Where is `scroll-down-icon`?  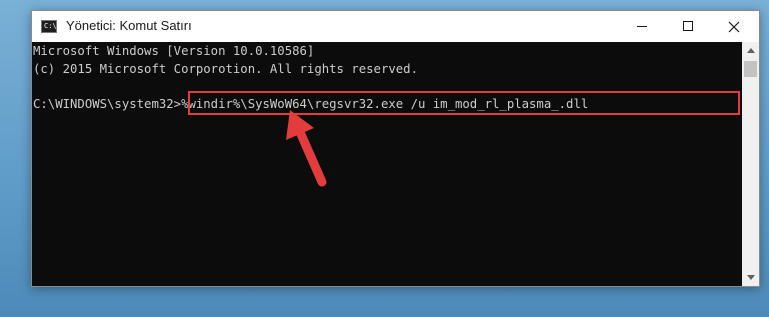
scroll-down-icon is located at coordinates (750, 277).